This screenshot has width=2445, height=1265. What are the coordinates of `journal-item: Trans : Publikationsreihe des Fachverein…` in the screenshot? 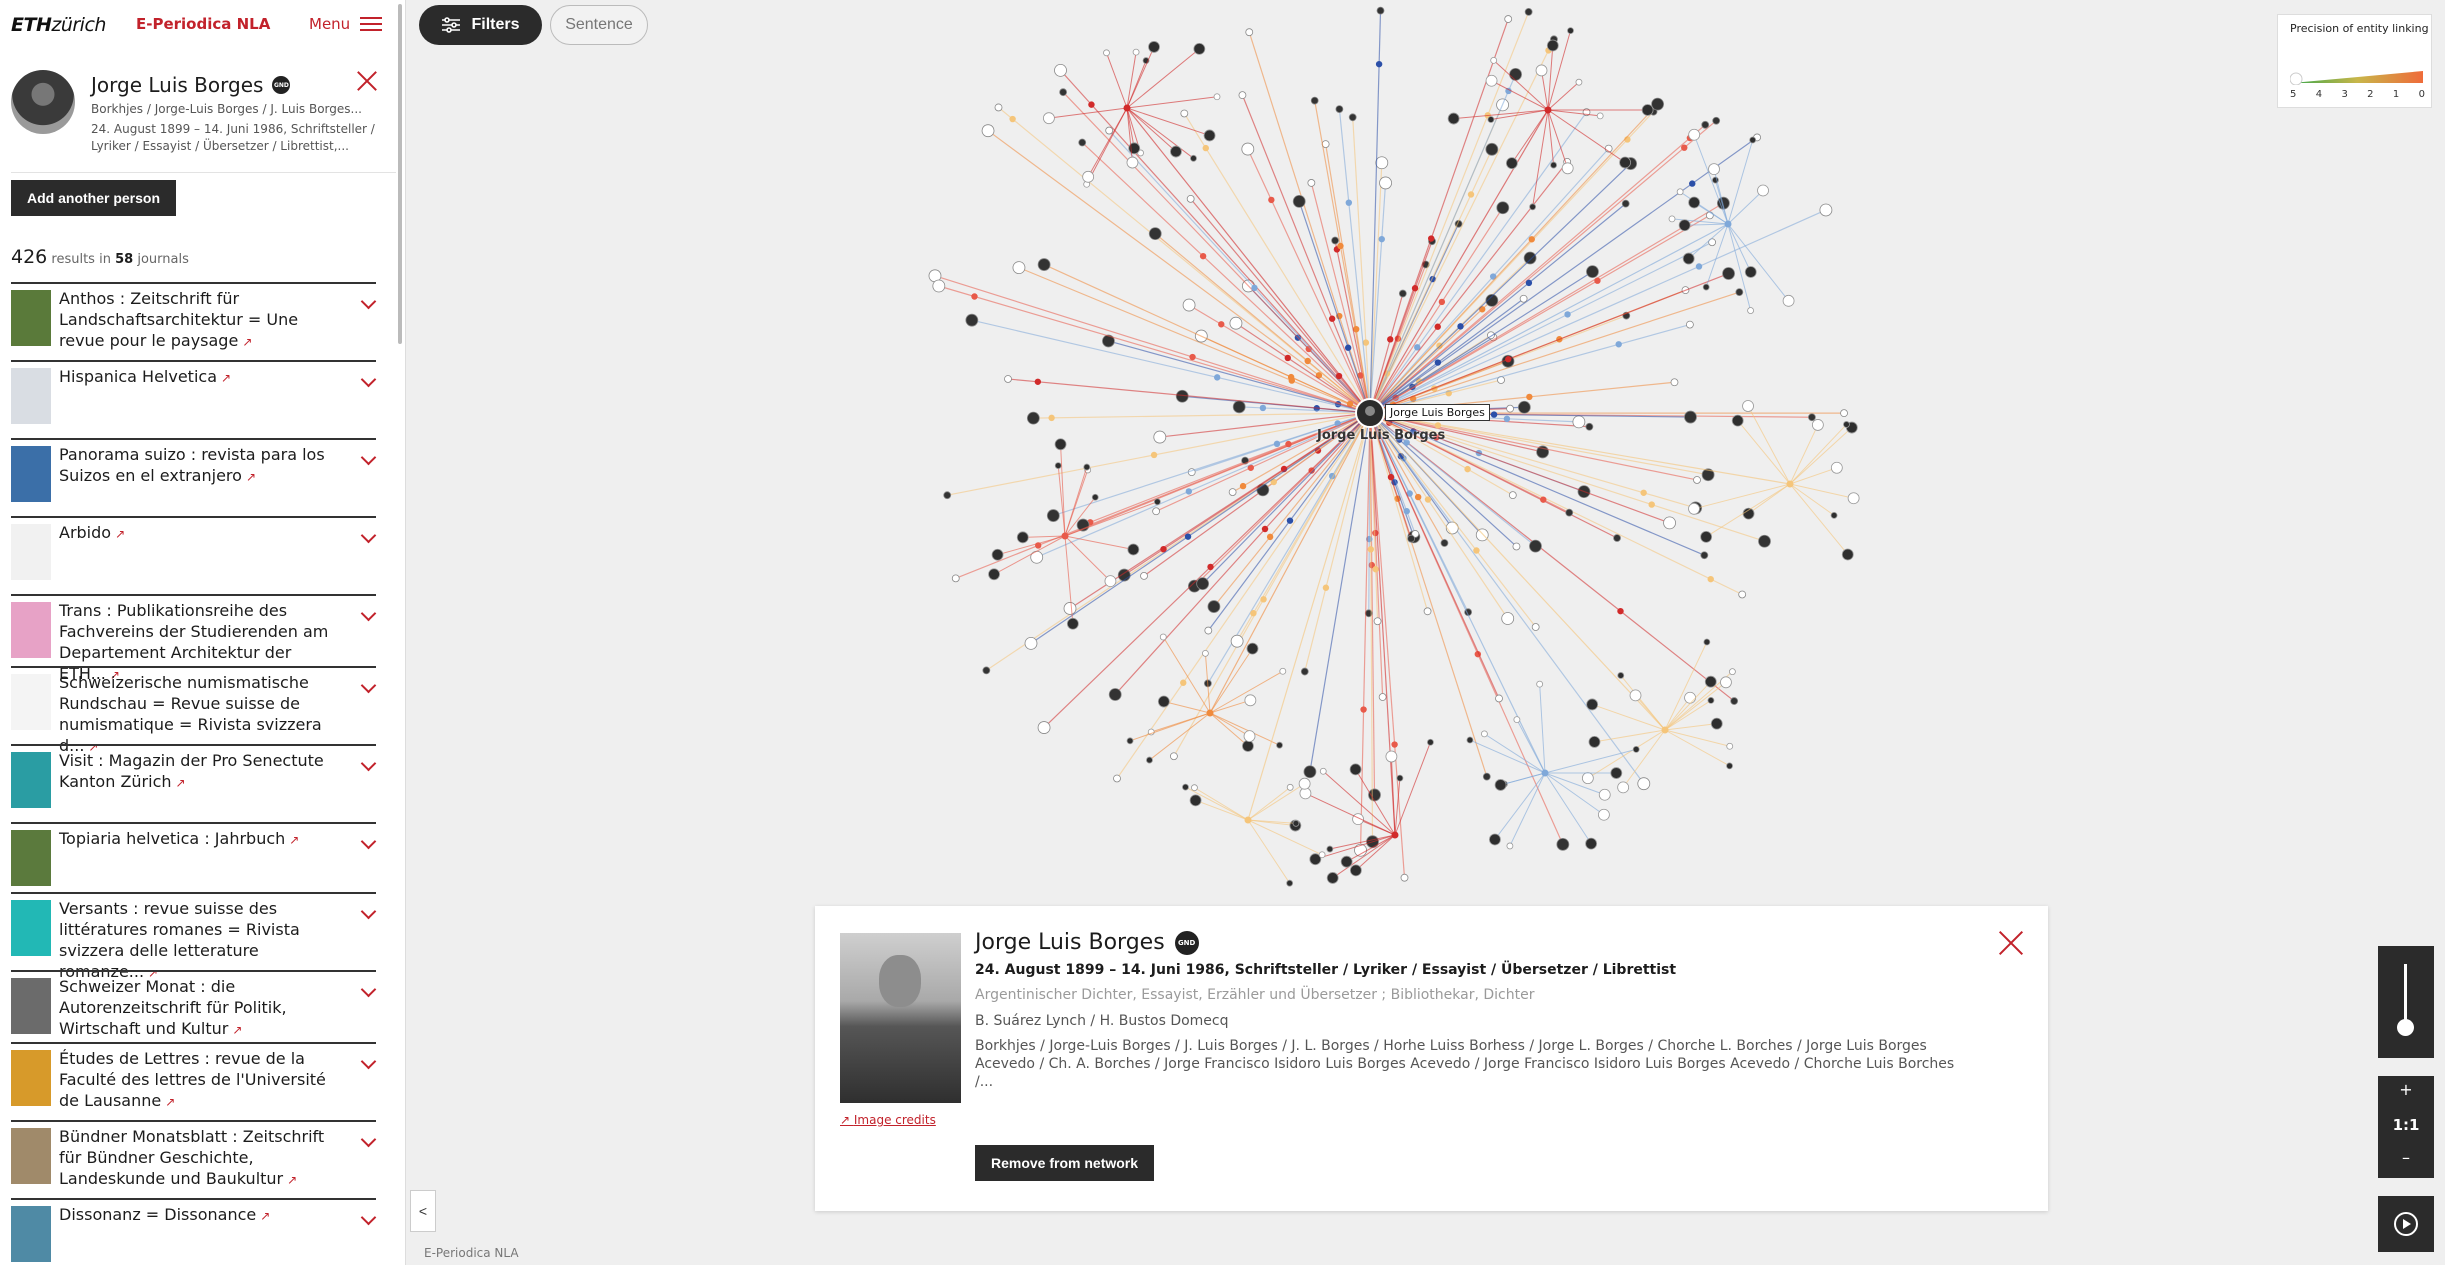 It's located at (194, 638).